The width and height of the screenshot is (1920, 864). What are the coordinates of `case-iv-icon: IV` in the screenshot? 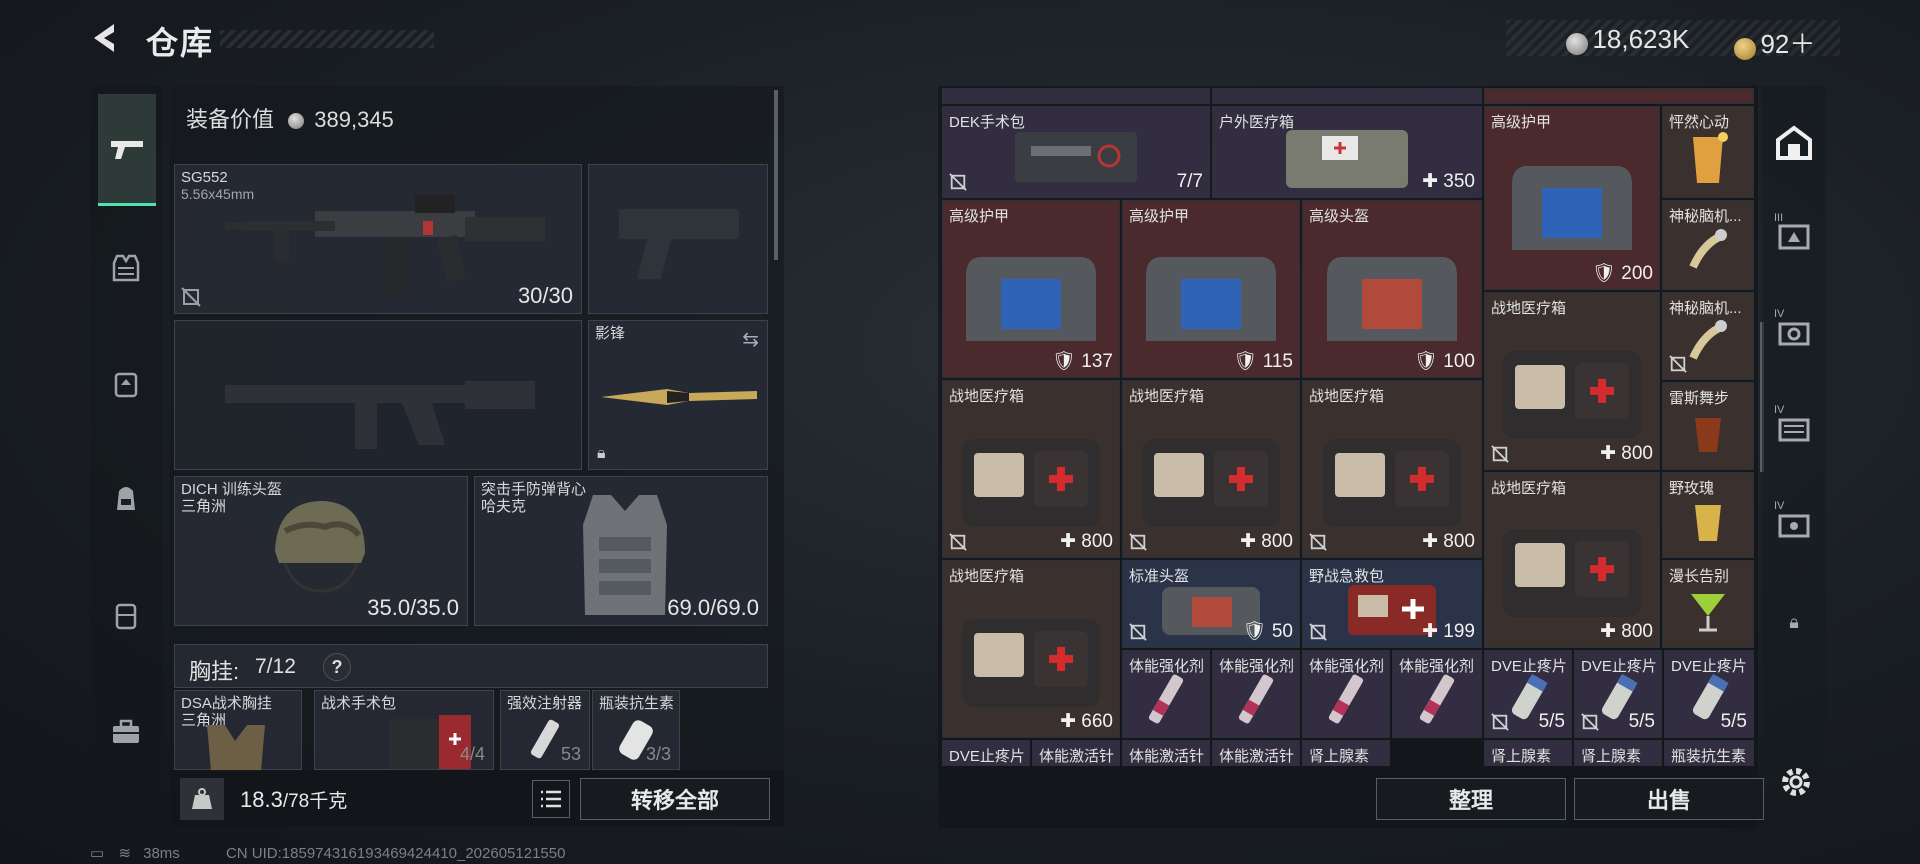 It's located at (1794, 330).